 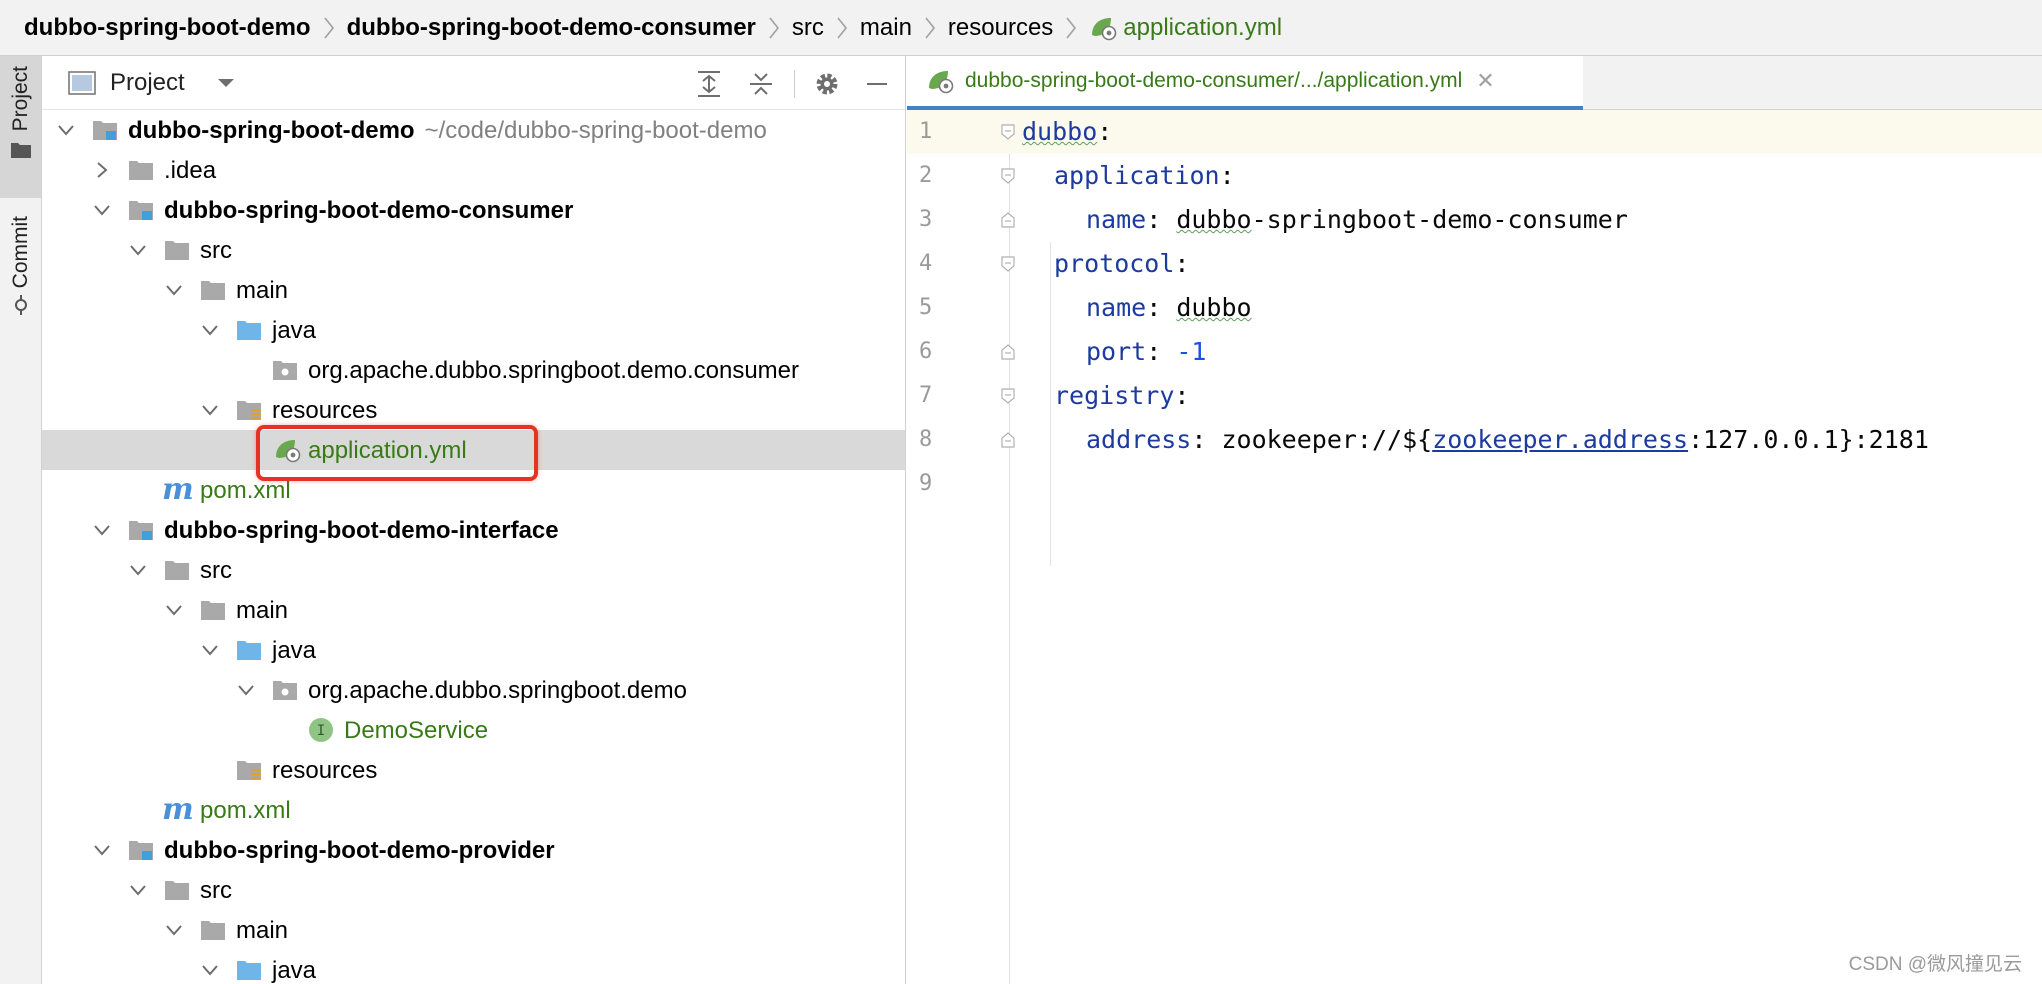 What do you see at coordinates (1474, 132) in the screenshot?
I see `code-line: 1 dubbo:` at bounding box center [1474, 132].